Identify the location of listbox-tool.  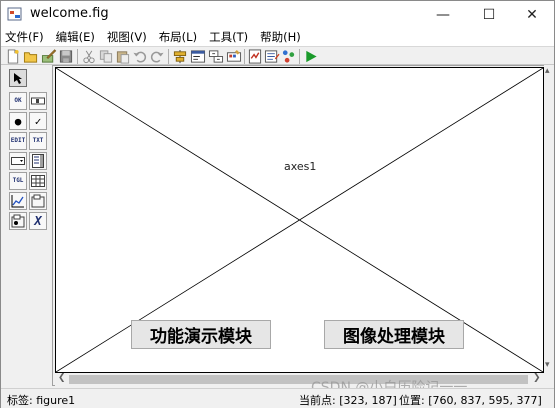
(38, 161).